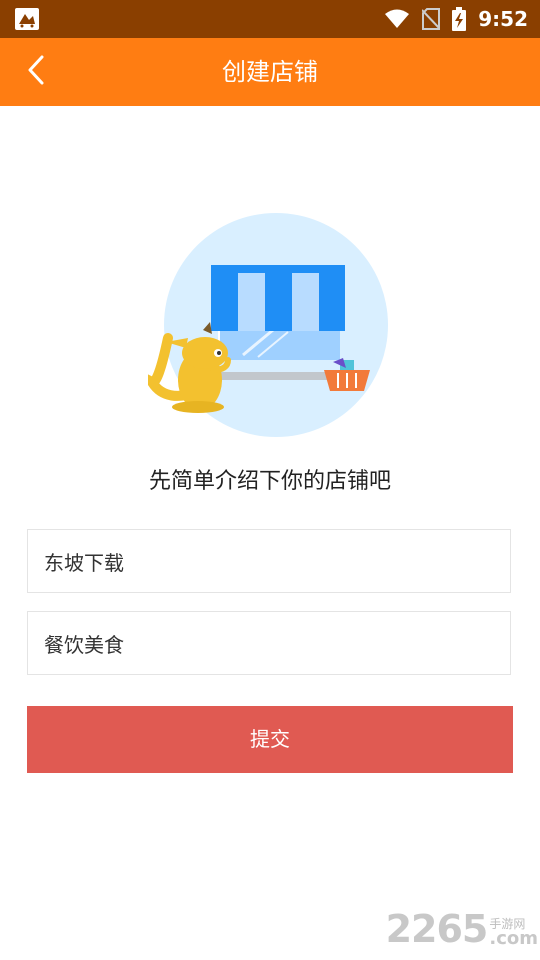 Image resolution: width=540 pixels, height=960 pixels. I want to click on shop-name-input, so click(269, 561).